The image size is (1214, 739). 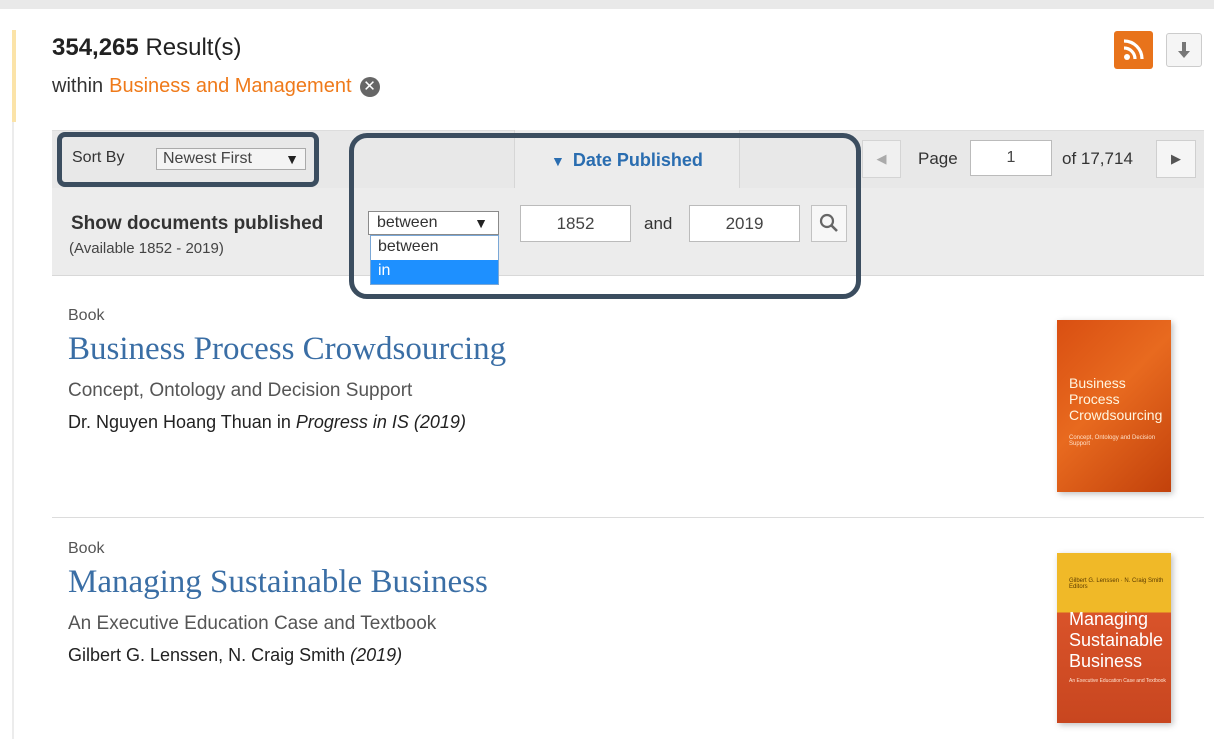 I want to click on cover-title: Business Process Crowdsourcing, so click(x=1116, y=399).